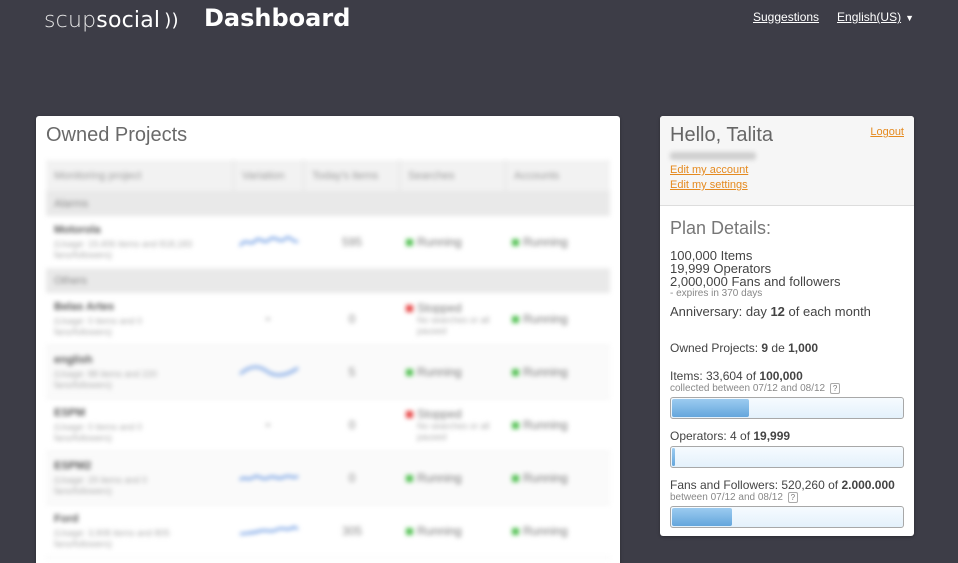  I want to click on fans-label: Fans and Followers: 520,260 of 2.000.000, so click(787, 485).